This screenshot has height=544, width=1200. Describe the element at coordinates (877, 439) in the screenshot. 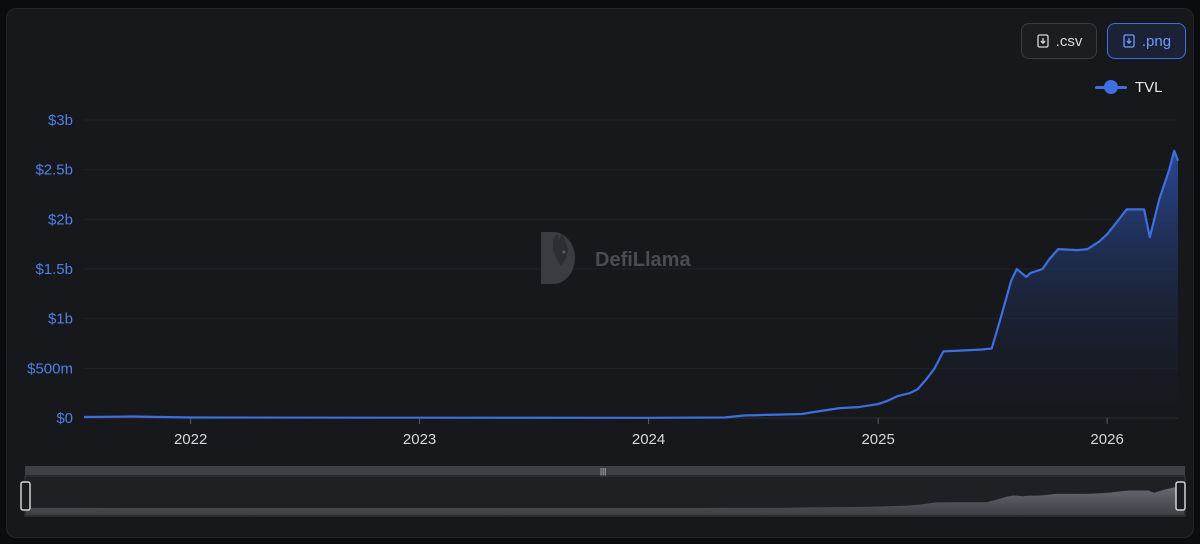

I see `x-tick-label: 2025` at that location.